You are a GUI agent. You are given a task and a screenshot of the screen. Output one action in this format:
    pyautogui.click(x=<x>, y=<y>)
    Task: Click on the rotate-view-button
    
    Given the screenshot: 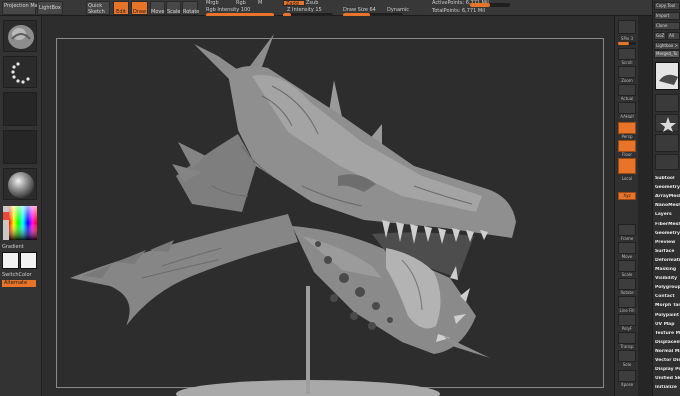 What is the action you would take?
    pyautogui.click(x=627, y=284)
    